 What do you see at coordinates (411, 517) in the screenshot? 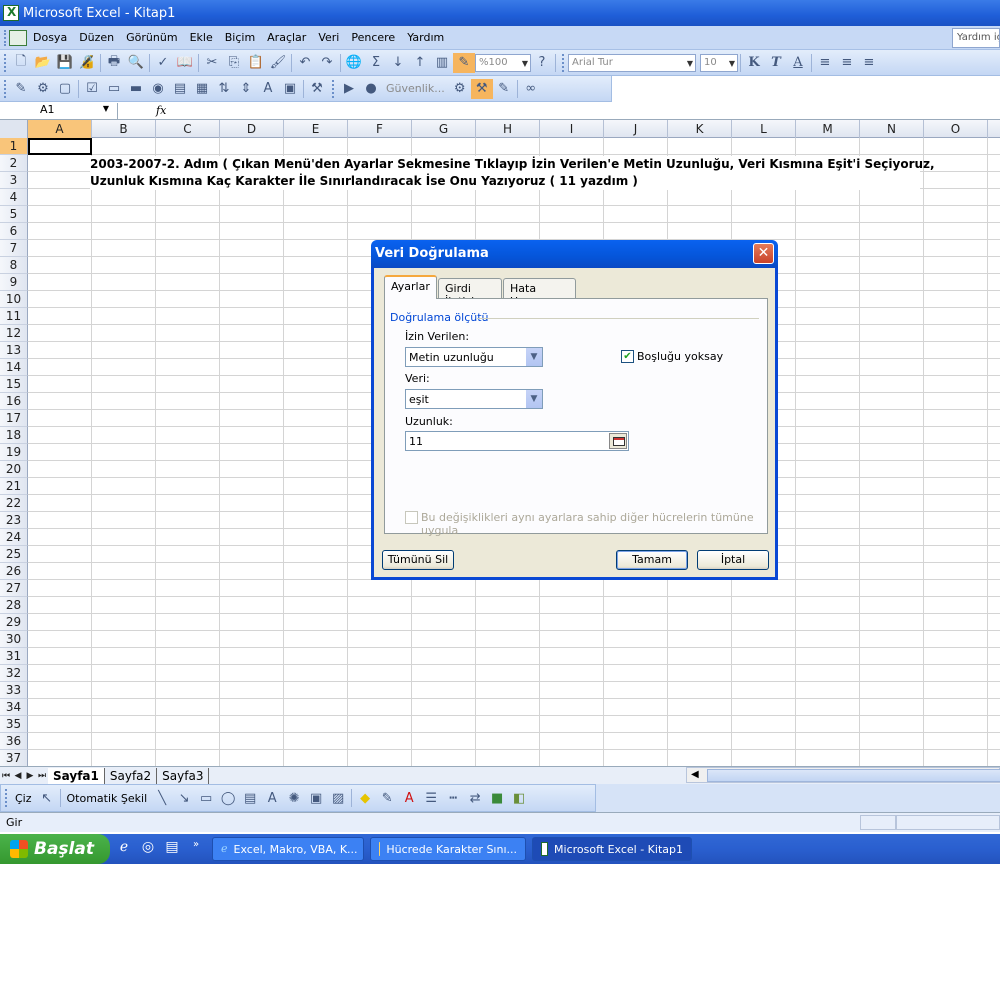
I see `apply-all-checkbox` at bounding box center [411, 517].